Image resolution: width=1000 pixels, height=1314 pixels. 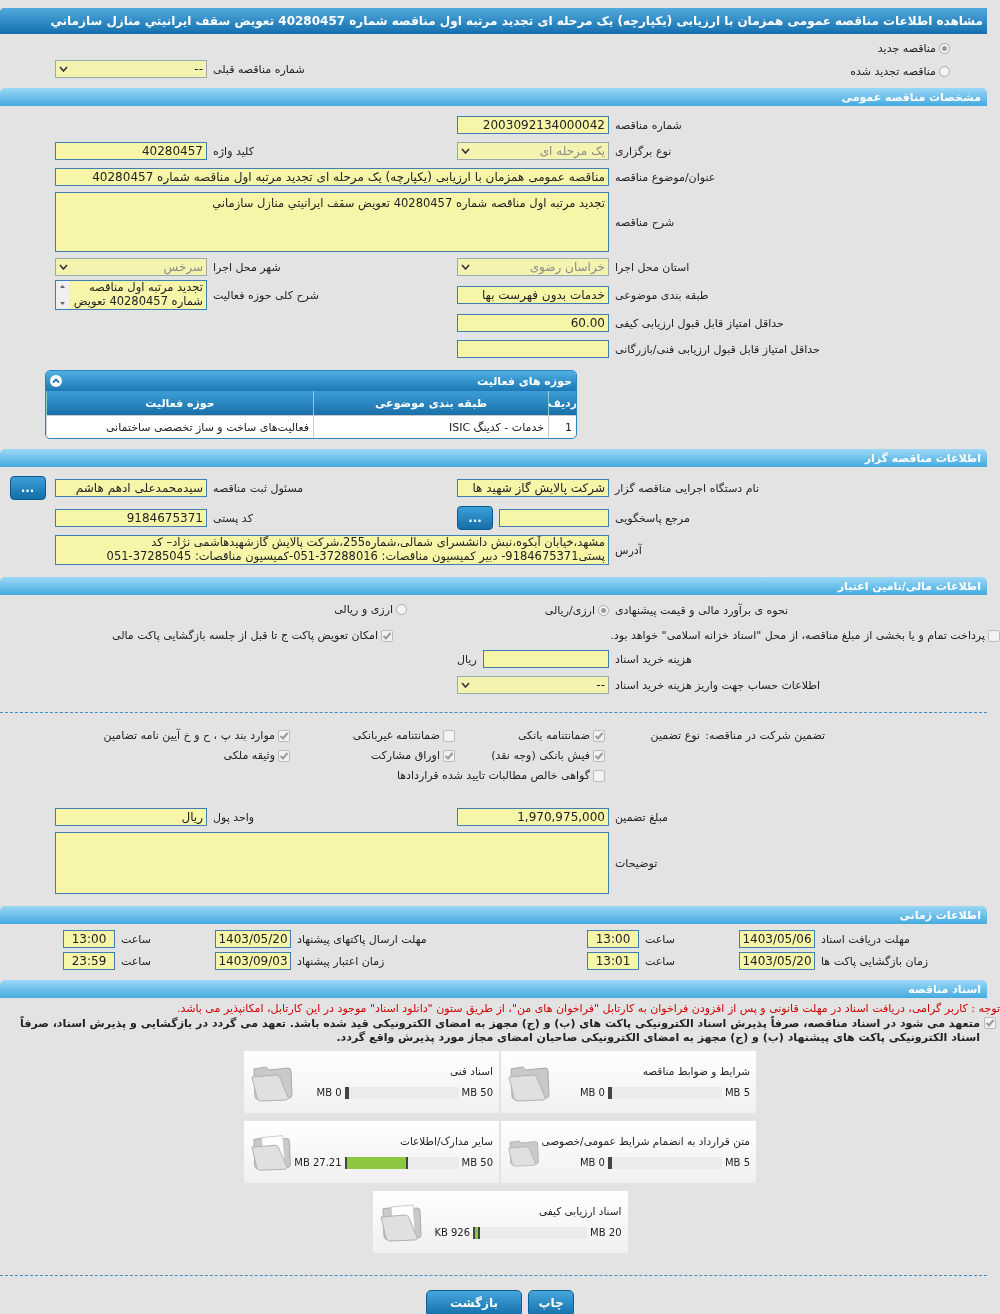 What do you see at coordinates (493, 915) in the screenshot?
I see `section-header: اطلاعات زمانی` at bounding box center [493, 915].